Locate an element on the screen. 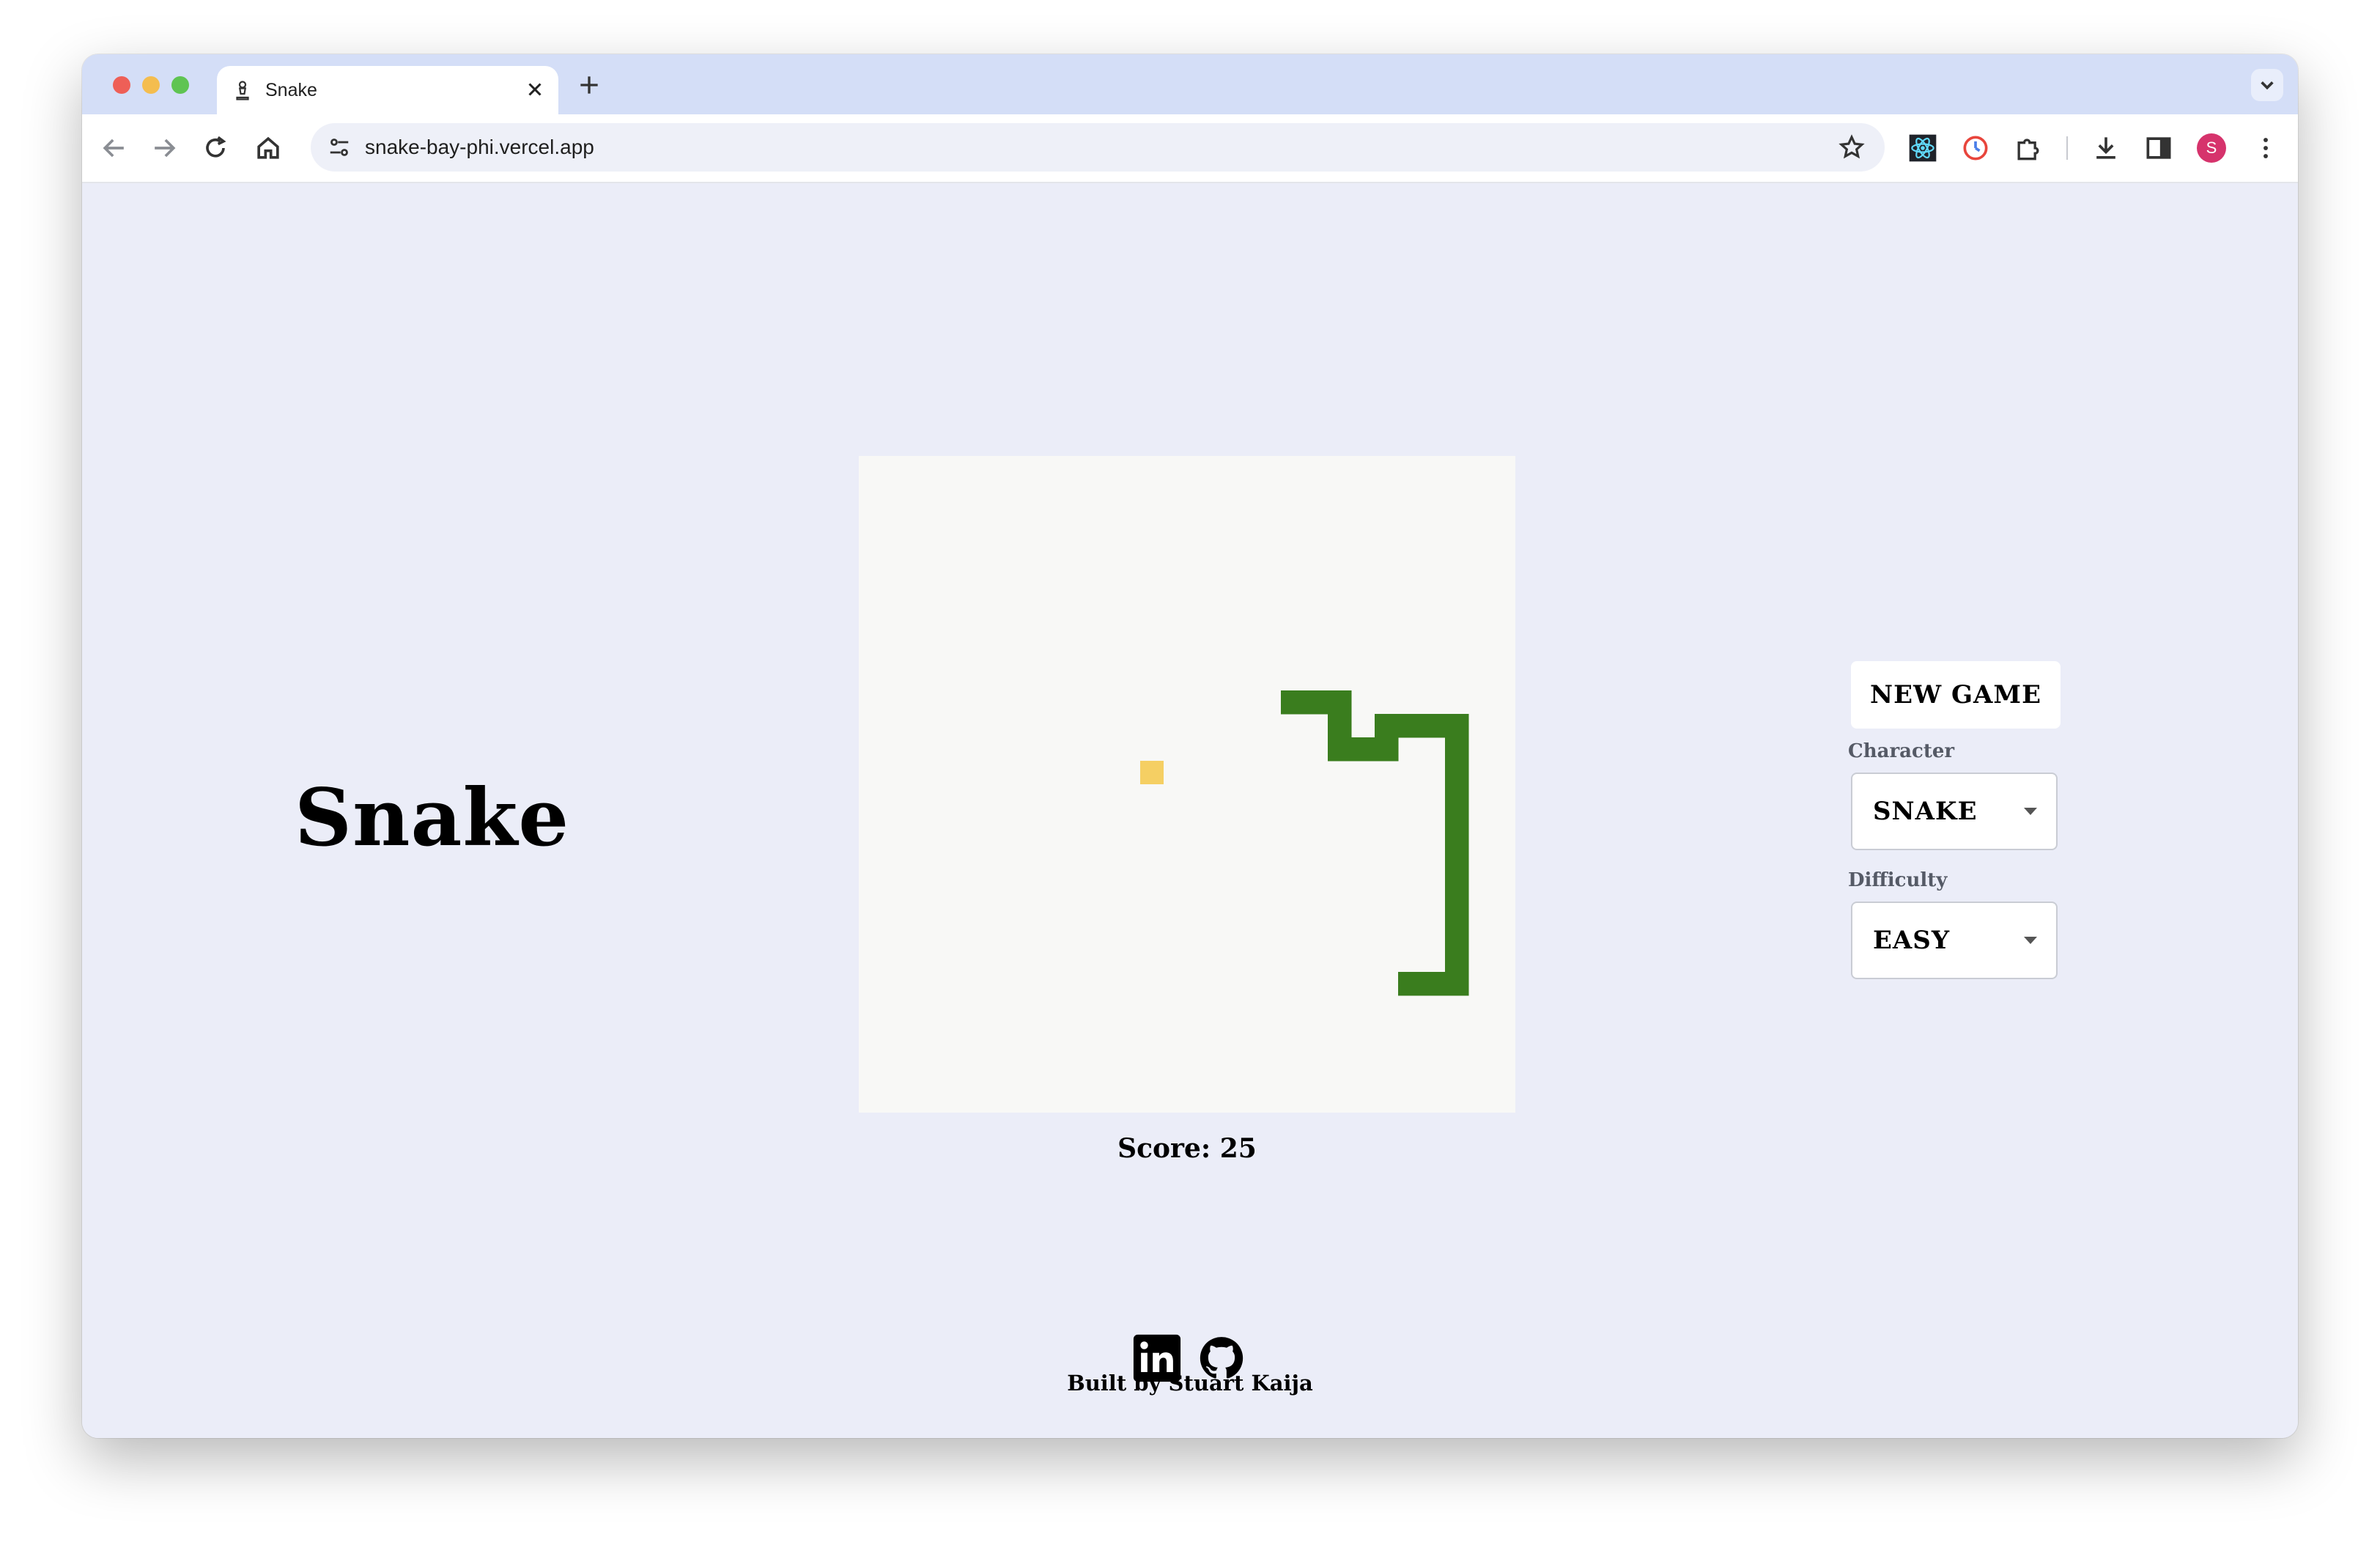 The width and height of the screenshot is (2380, 1548). react-devtools-icon is located at coordinates (1923, 148).